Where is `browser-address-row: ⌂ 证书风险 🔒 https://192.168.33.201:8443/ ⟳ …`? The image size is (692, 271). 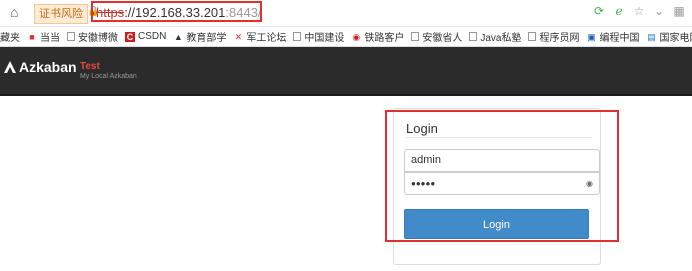 browser-address-row: ⌂ 证书风险 🔒 https://192.168.33.201:8443/ ⟳ … is located at coordinates (346, 13).